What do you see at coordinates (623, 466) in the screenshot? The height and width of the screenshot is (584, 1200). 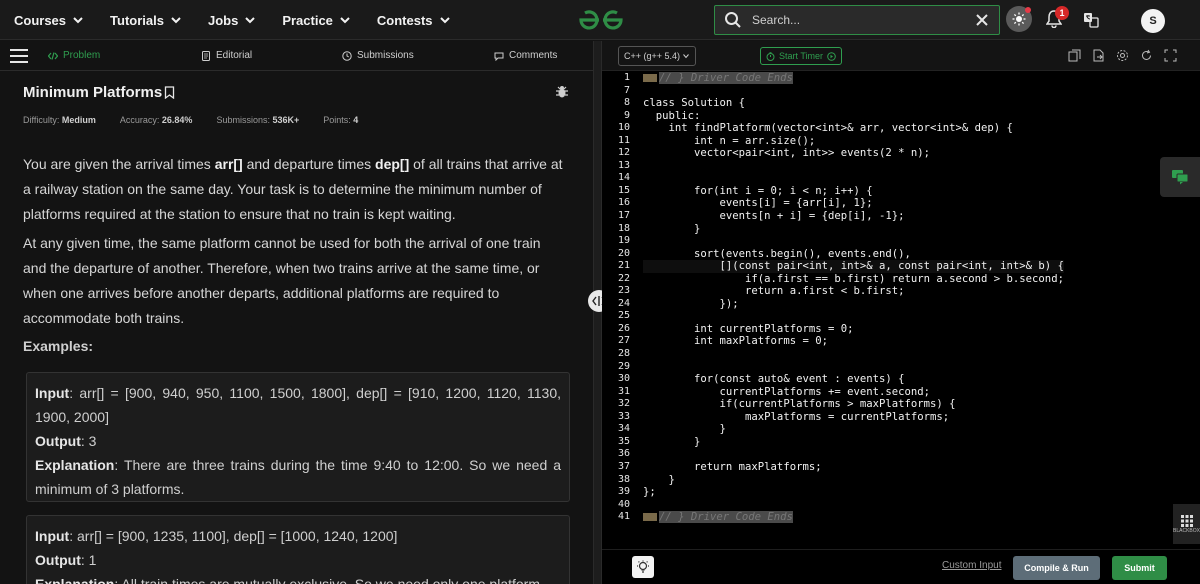 I see `line-number: 37` at bounding box center [623, 466].